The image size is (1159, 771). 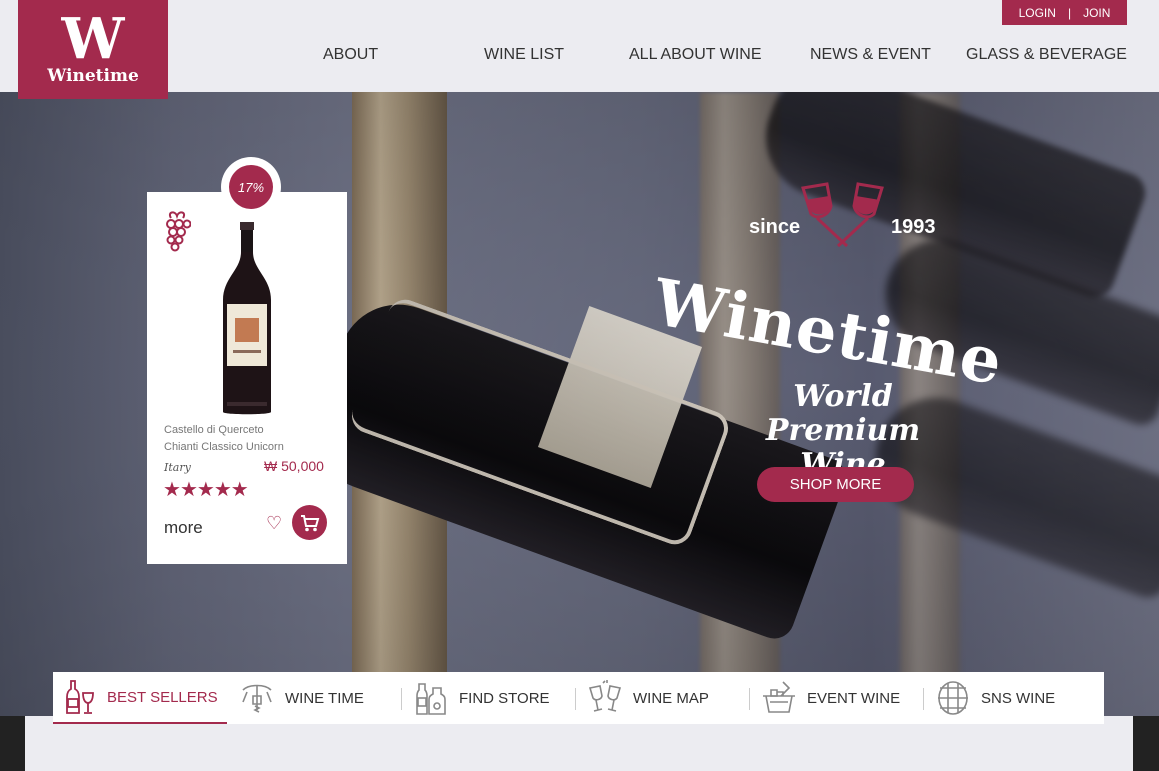 I want to click on shop-more-button: SHOP MORE, so click(x=835, y=484).